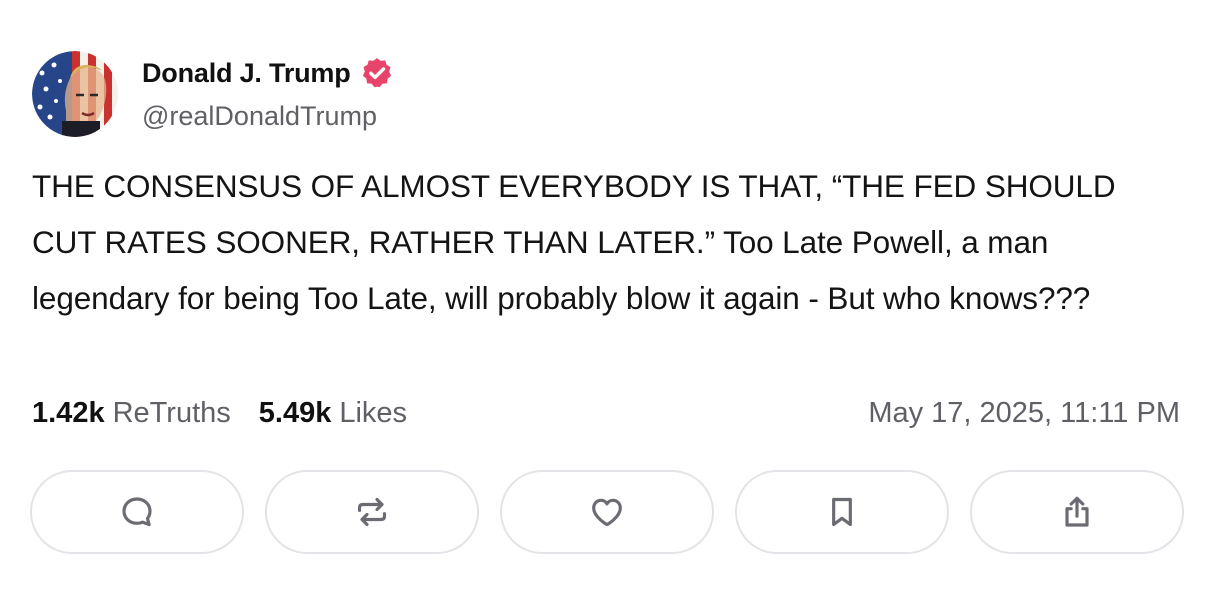  I want to click on verified-badge-icon, so click(376, 73).